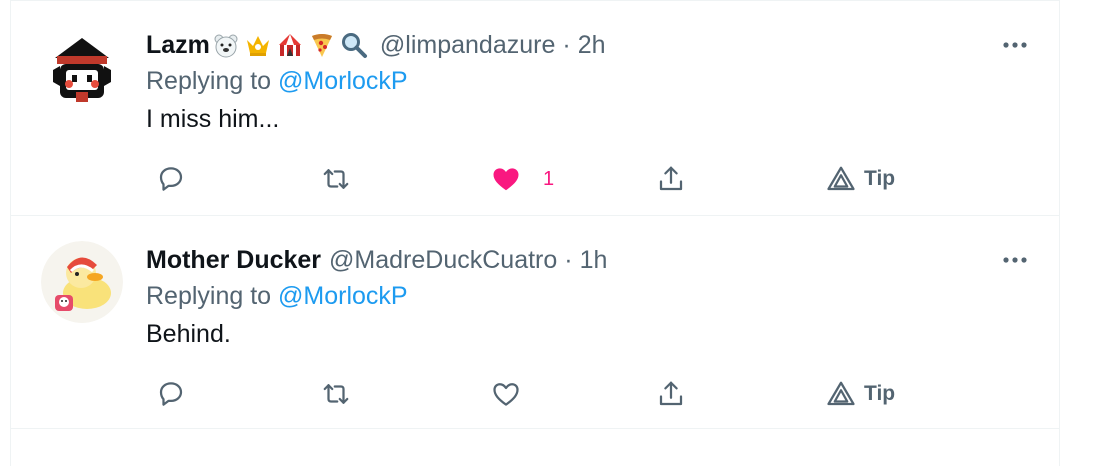 The height and width of the screenshot is (466, 1093). I want to click on like-button, so click(517, 394).